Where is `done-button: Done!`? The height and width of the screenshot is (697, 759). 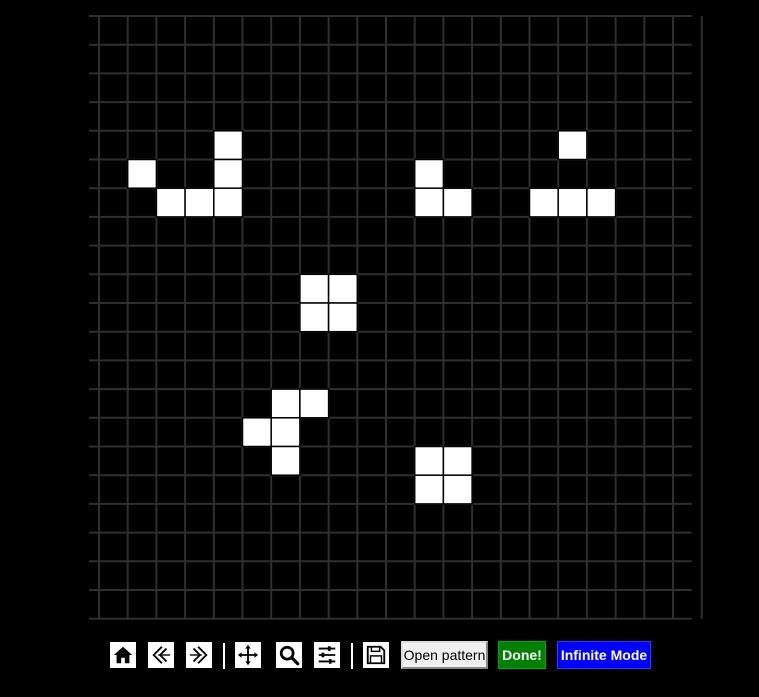
done-button: Done! is located at coordinates (522, 655).